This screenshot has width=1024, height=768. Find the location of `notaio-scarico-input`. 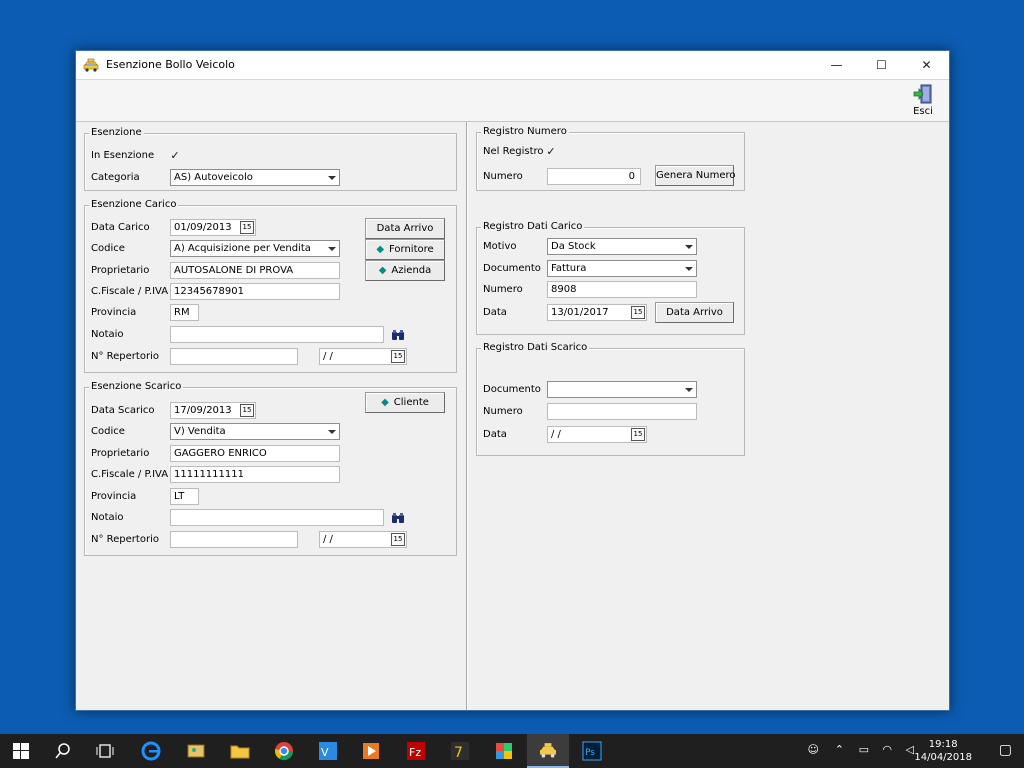

notaio-scarico-input is located at coordinates (277, 517).